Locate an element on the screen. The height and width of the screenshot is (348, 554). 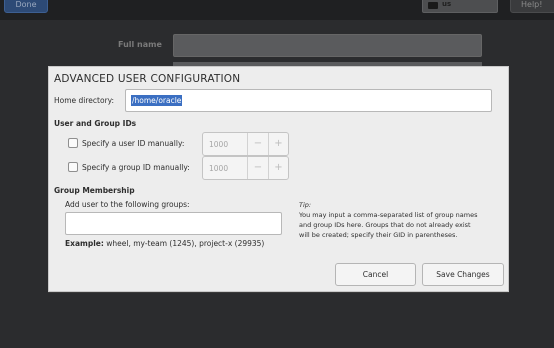
group-id-increment-button: + is located at coordinates (278, 168).